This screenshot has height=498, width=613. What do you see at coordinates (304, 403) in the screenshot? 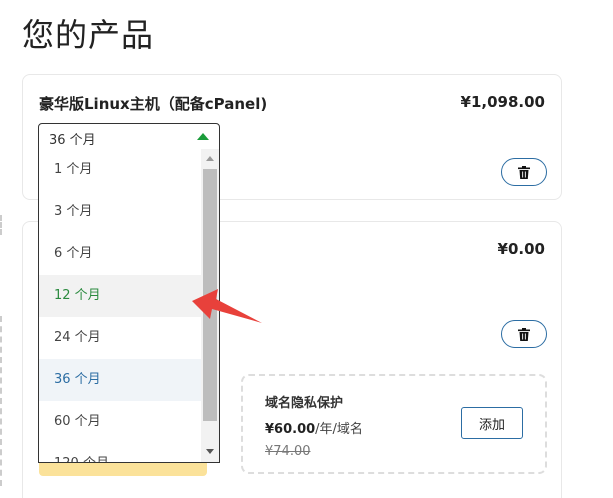
I see `addon-title: 域名隐私保护` at bounding box center [304, 403].